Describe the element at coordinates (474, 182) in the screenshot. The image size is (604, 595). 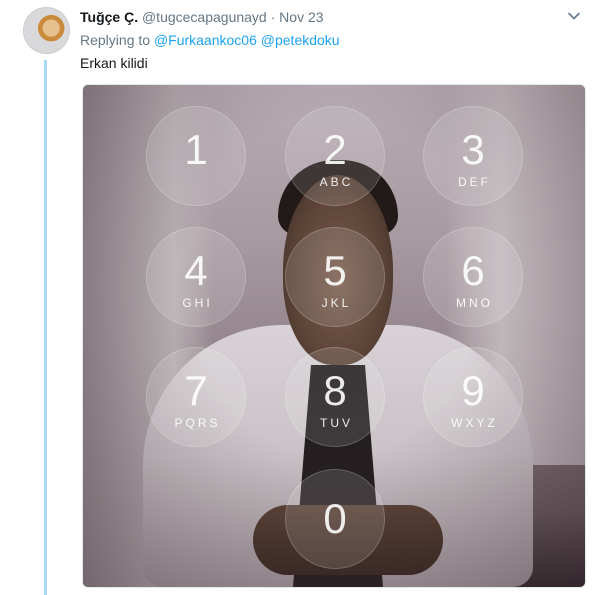
I see `key-letters: DEF` at that location.